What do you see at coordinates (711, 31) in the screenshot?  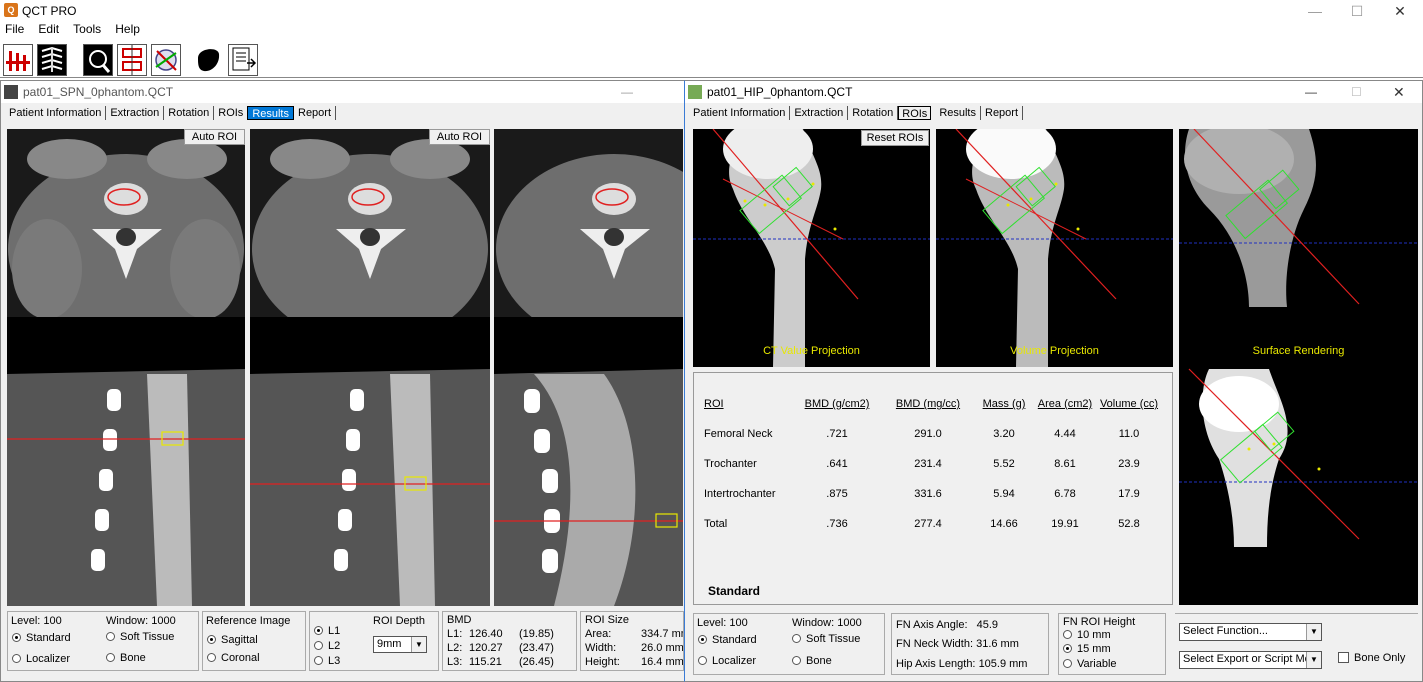 I see `menu-bar: File Edit Tools Help` at bounding box center [711, 31].